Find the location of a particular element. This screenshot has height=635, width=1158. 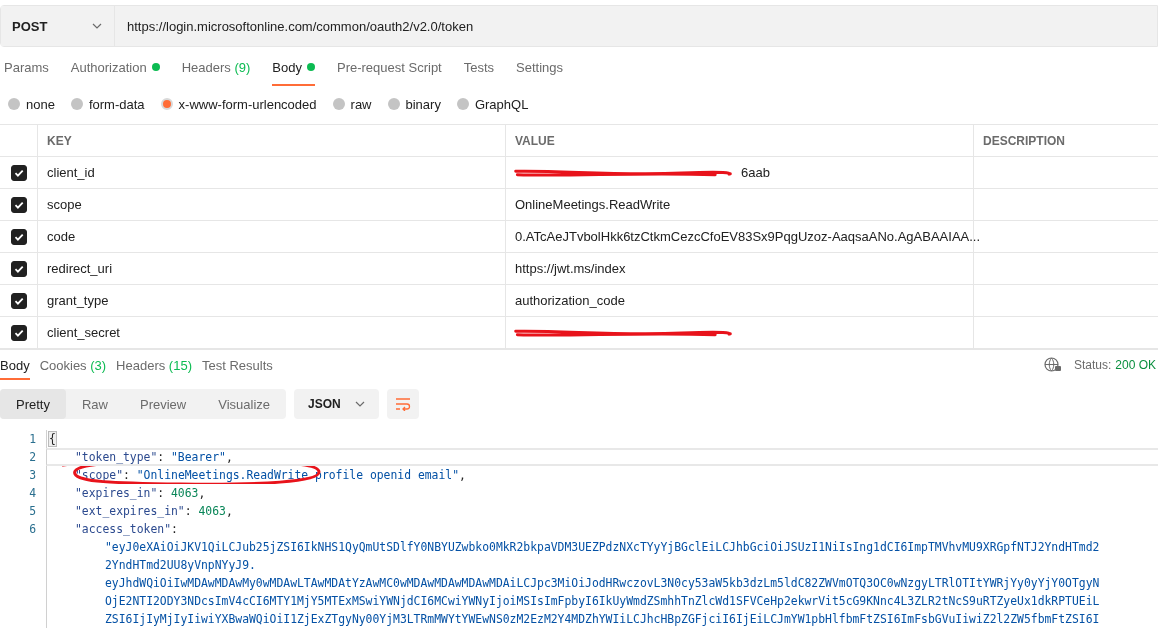

request-tab: Body is located at coordinates (293, 68).